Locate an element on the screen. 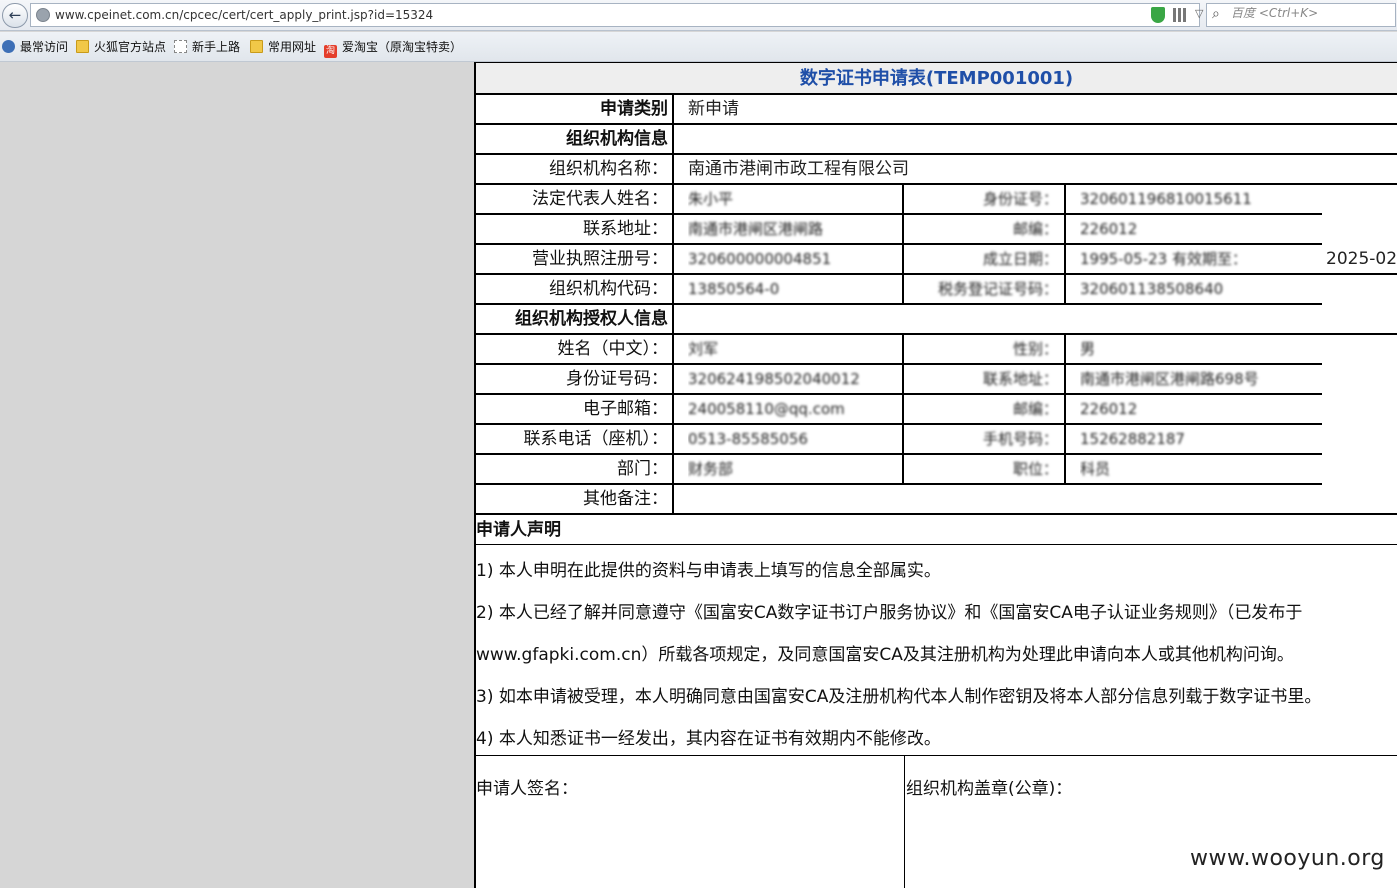 The height and width of the screenshot is (888, 1397). auth-zip-value: 226012 is located at coordinates (1109, 409).